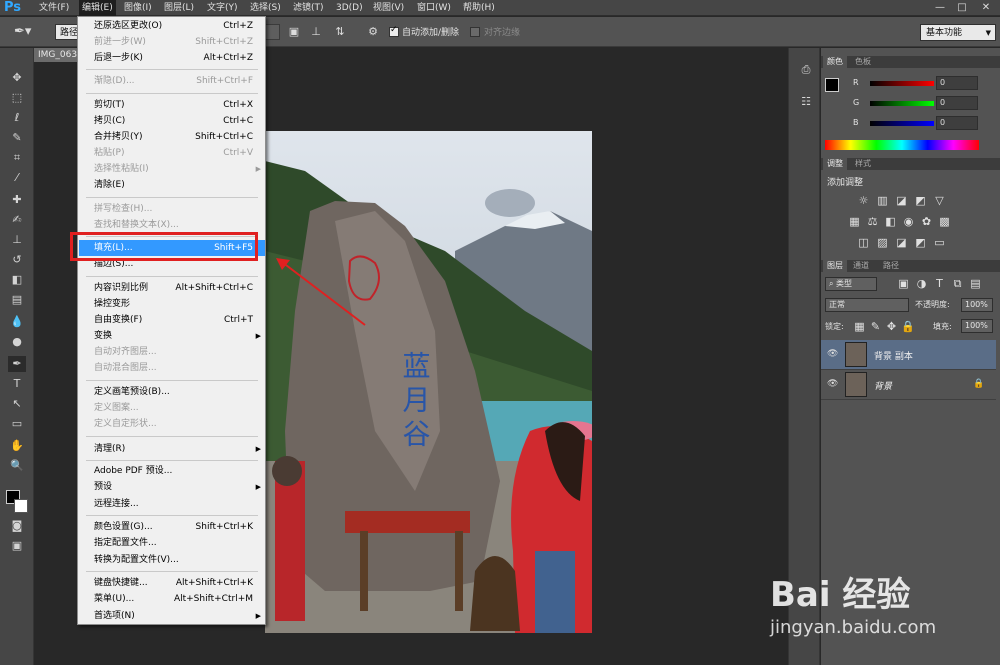 This screenshot has width=1000, height=665. What do you see at coordinates (861, 266) in the screenshot?
I see `tab-channels: 通道` at bounding box center [861, 266].